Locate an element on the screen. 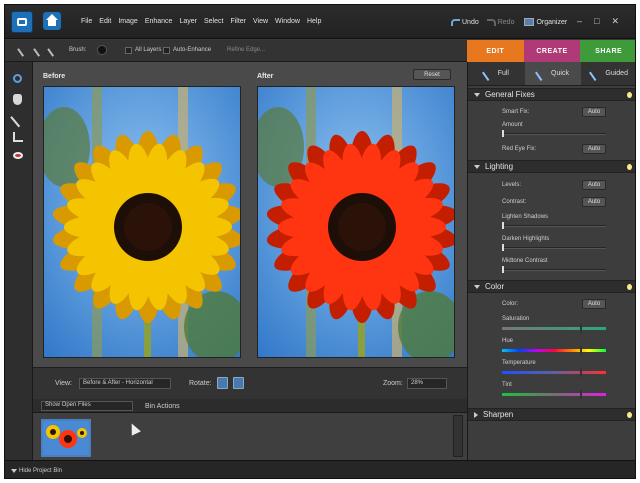 This screenshot has width=640, height=483. all-layers-checkbox is located at coordinates (128, 50).